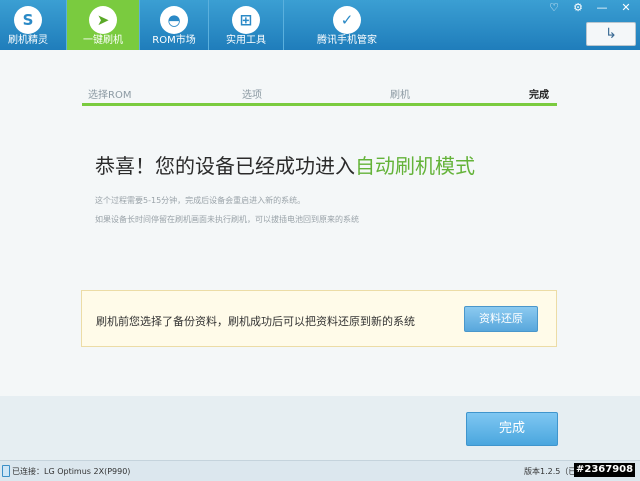 The width and height of the screenshot is (640, 481). I want to click on status-bar: 已连接：LG Optimus 2X(P990) 版本1.2.5（已, so click(320, 470).